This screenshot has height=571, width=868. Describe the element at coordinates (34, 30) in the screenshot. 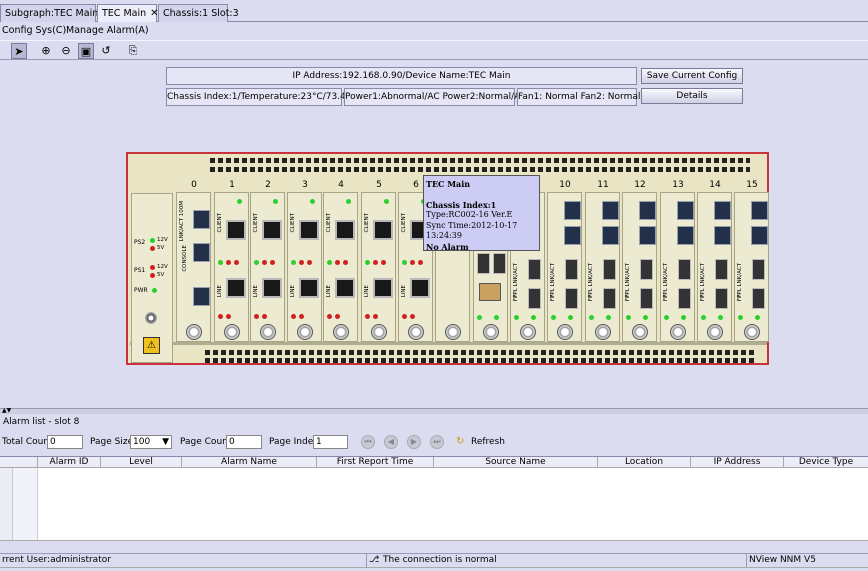

I see `menu-config-sys: Config Sys(C)` at that location.